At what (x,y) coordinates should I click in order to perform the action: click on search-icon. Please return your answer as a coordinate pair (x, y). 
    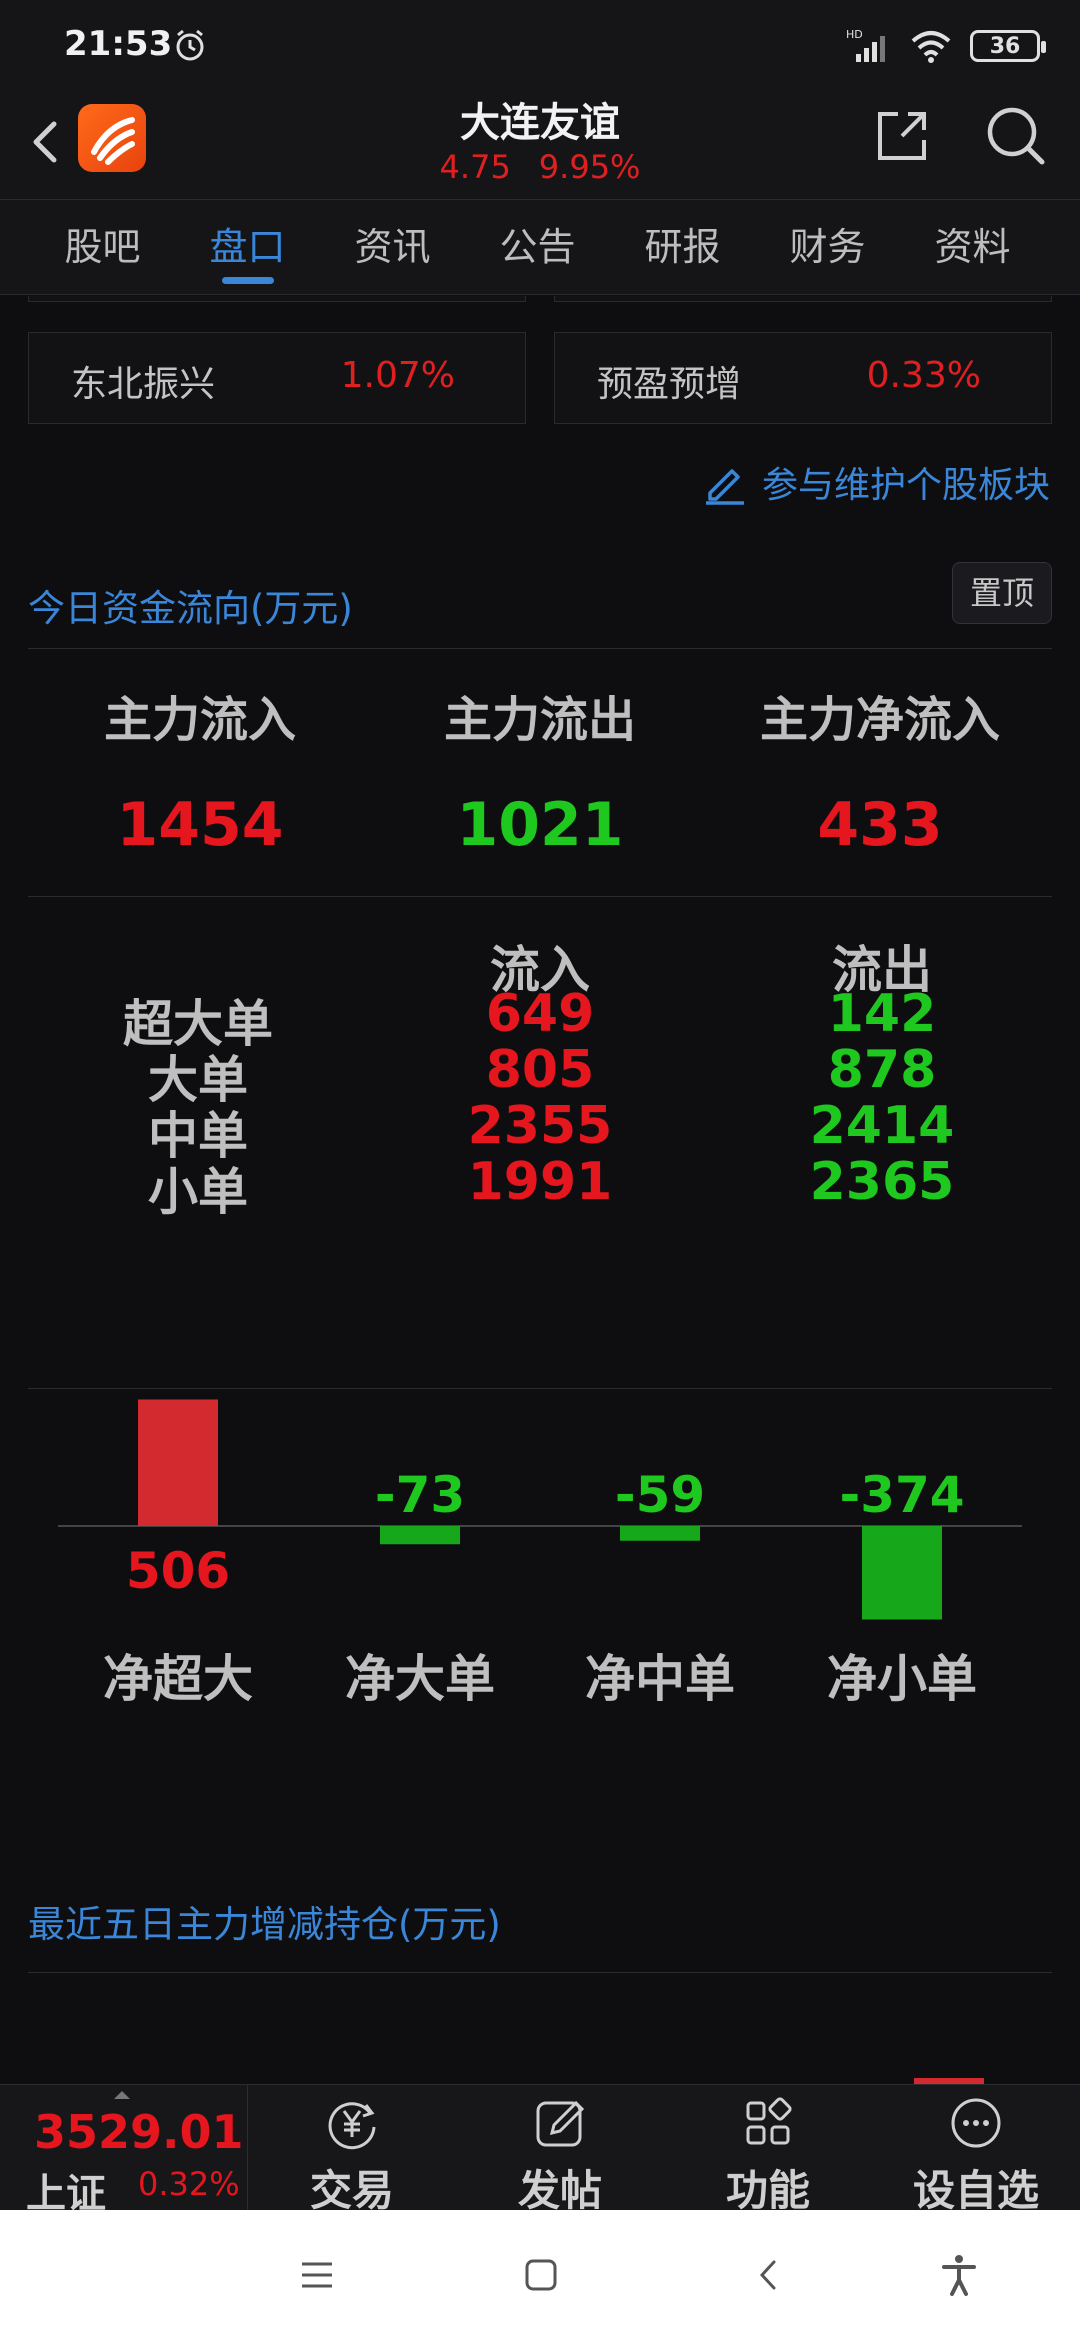
    Looking at the image, I should click on (1016, 136).